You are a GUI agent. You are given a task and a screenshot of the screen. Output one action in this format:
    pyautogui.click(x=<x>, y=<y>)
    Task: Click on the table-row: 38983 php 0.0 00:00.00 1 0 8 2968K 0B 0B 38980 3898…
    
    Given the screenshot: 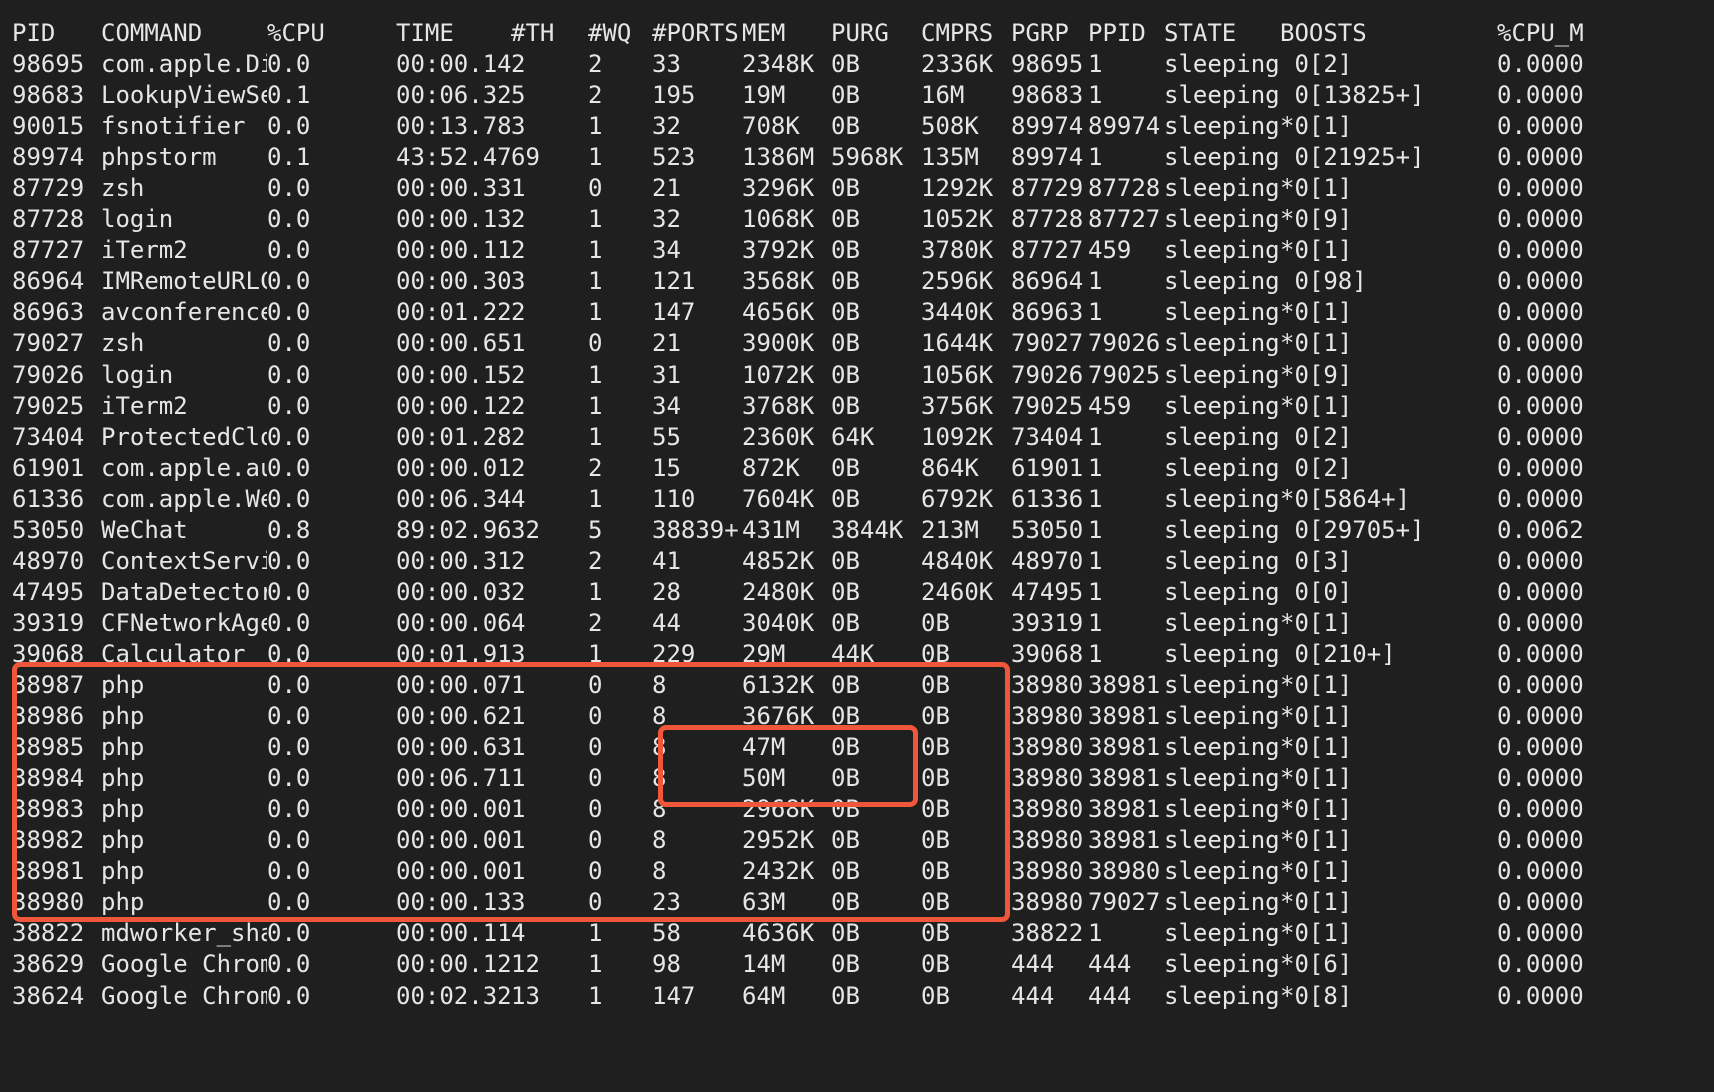 What is the action you would take?
    pyautogui.click(x=857, y=809)
    